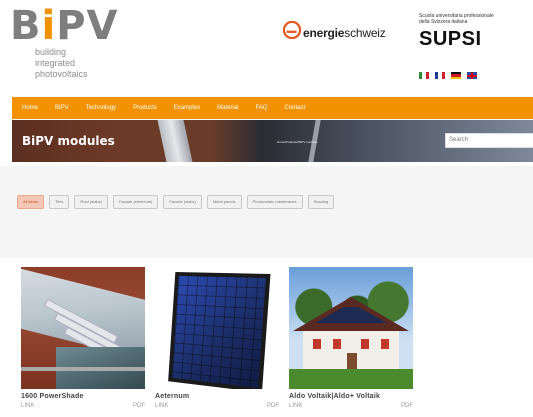 This screenshot has width=533, height=417. Describe the element at coordinates (77, 63) in the screenshot. I see `logo-subtitle: building integrated photovoltaics` at that location.